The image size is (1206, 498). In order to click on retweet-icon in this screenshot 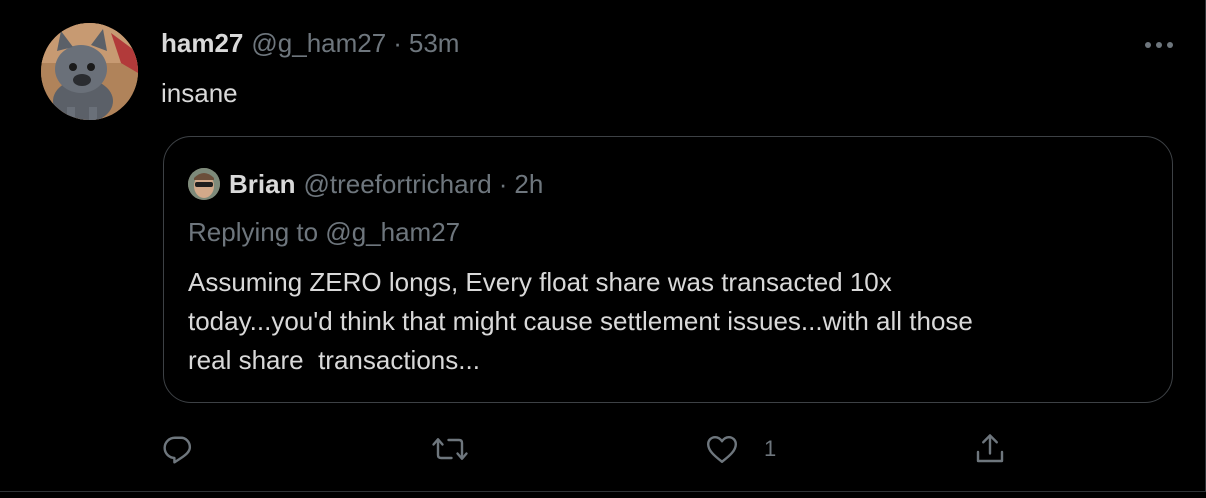, I will do `click(450, 449)`.